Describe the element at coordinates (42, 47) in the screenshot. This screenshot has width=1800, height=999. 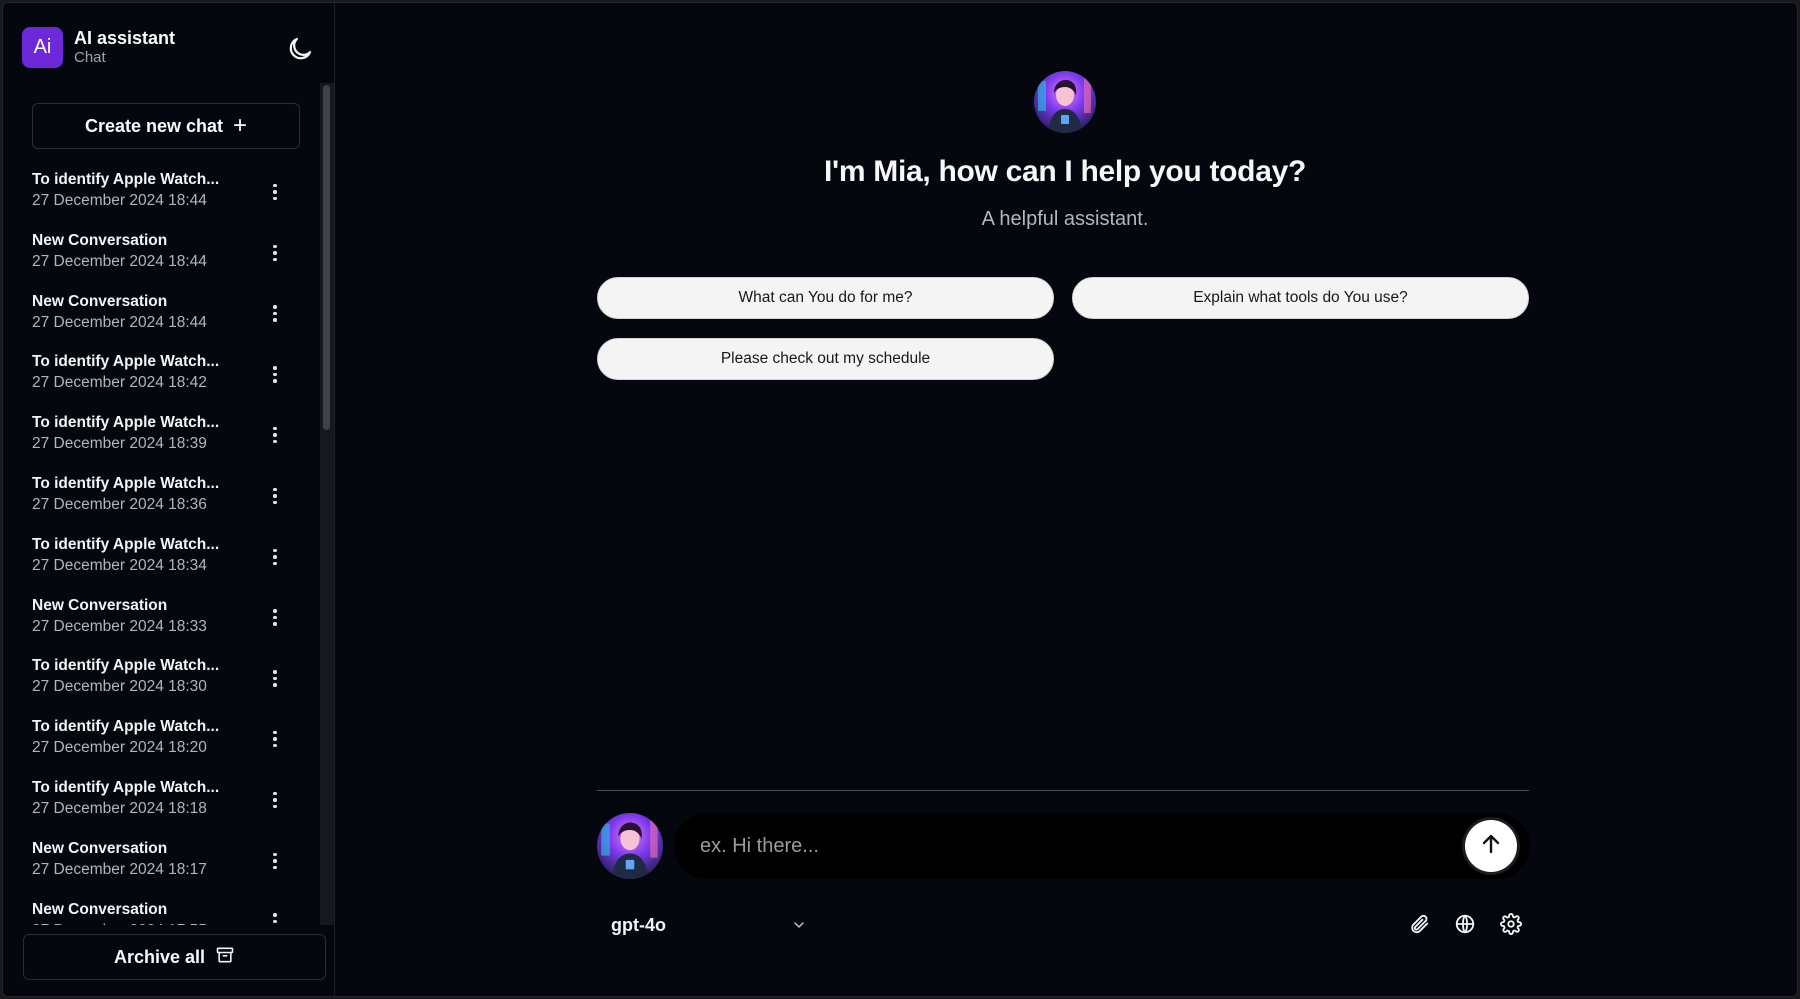
I see `brand-logo: Ai` at that location.